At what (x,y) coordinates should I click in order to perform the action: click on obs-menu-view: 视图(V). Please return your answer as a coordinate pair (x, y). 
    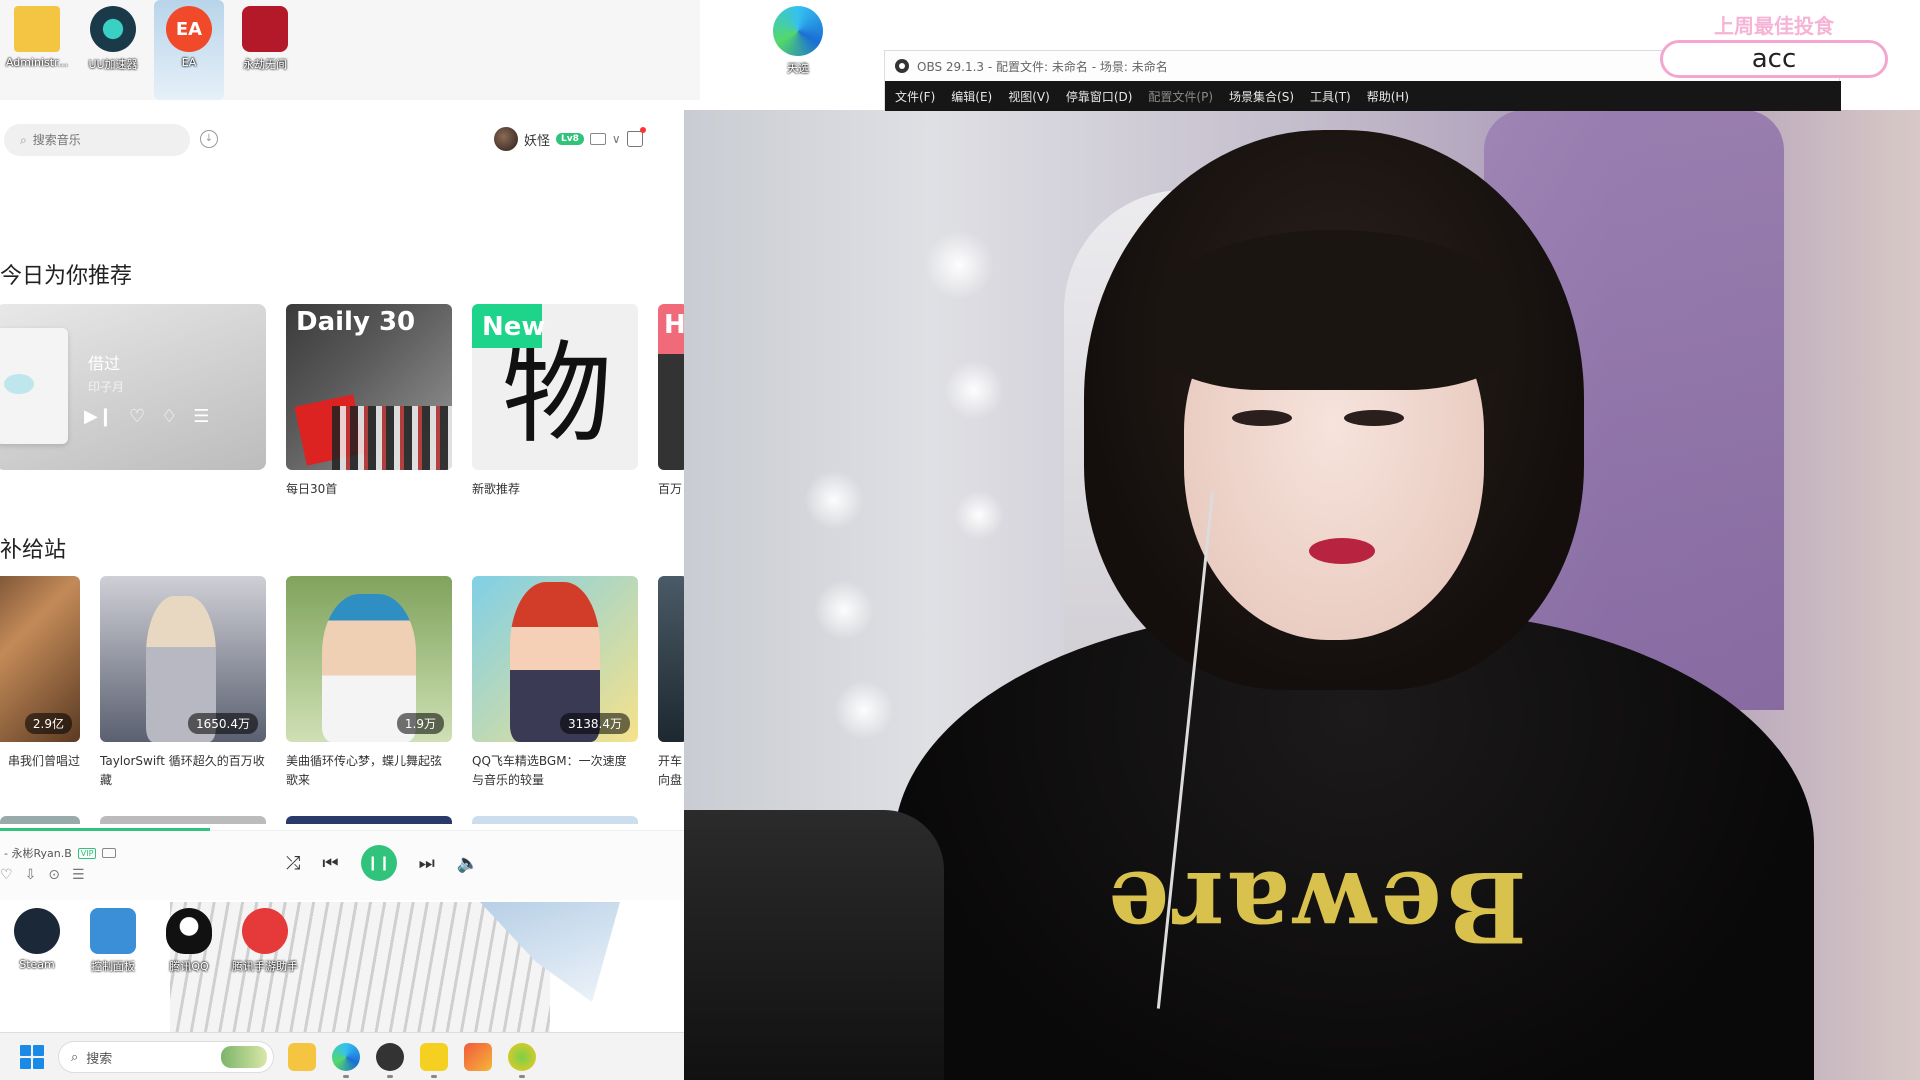
    Looking at the image, I should click on (1029, 96).